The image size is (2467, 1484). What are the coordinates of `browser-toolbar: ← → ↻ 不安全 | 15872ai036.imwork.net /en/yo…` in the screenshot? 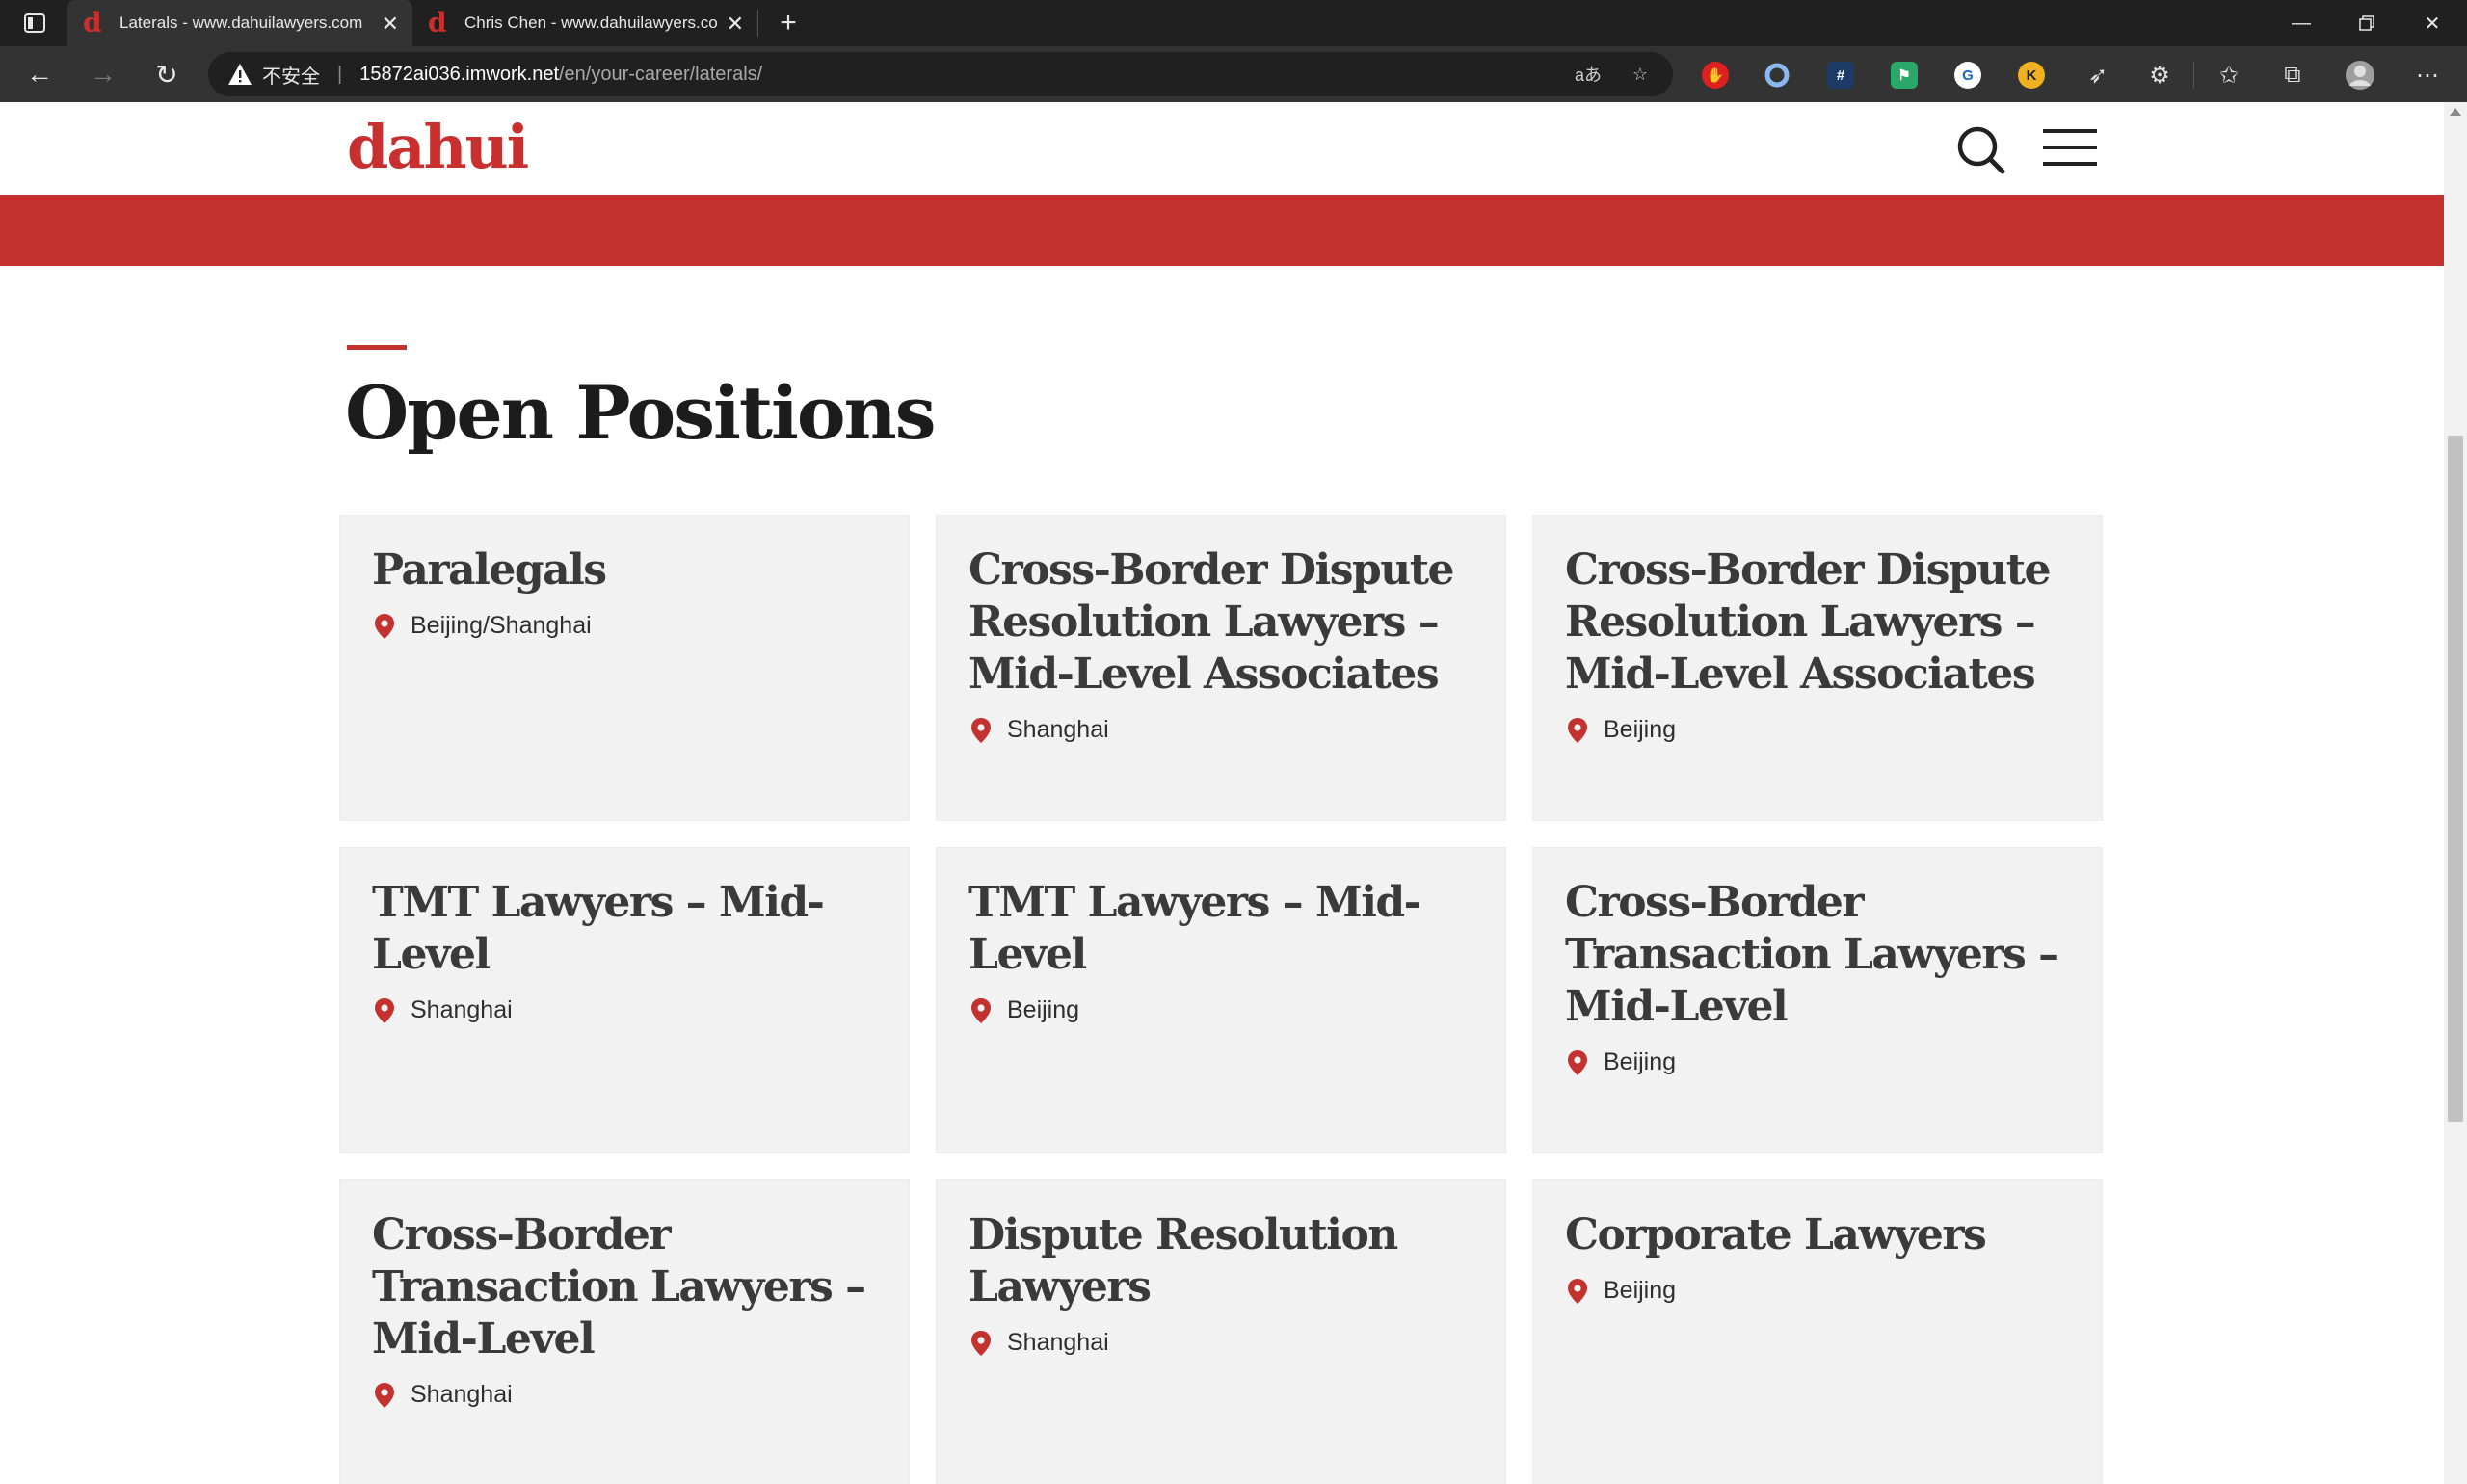 It's located at (1233, 74).